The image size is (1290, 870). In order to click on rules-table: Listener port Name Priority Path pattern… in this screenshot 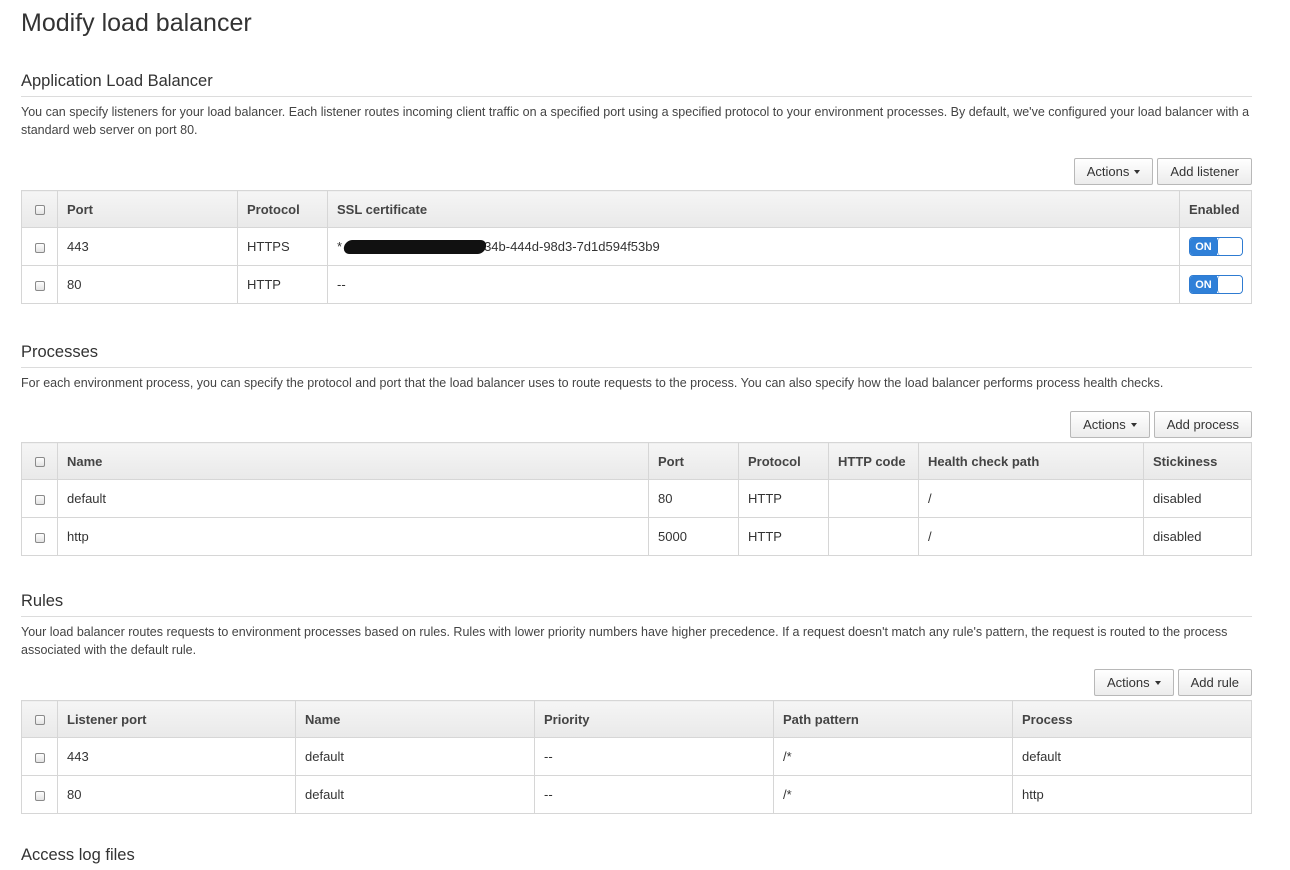, I will do `click(636, 757)`.